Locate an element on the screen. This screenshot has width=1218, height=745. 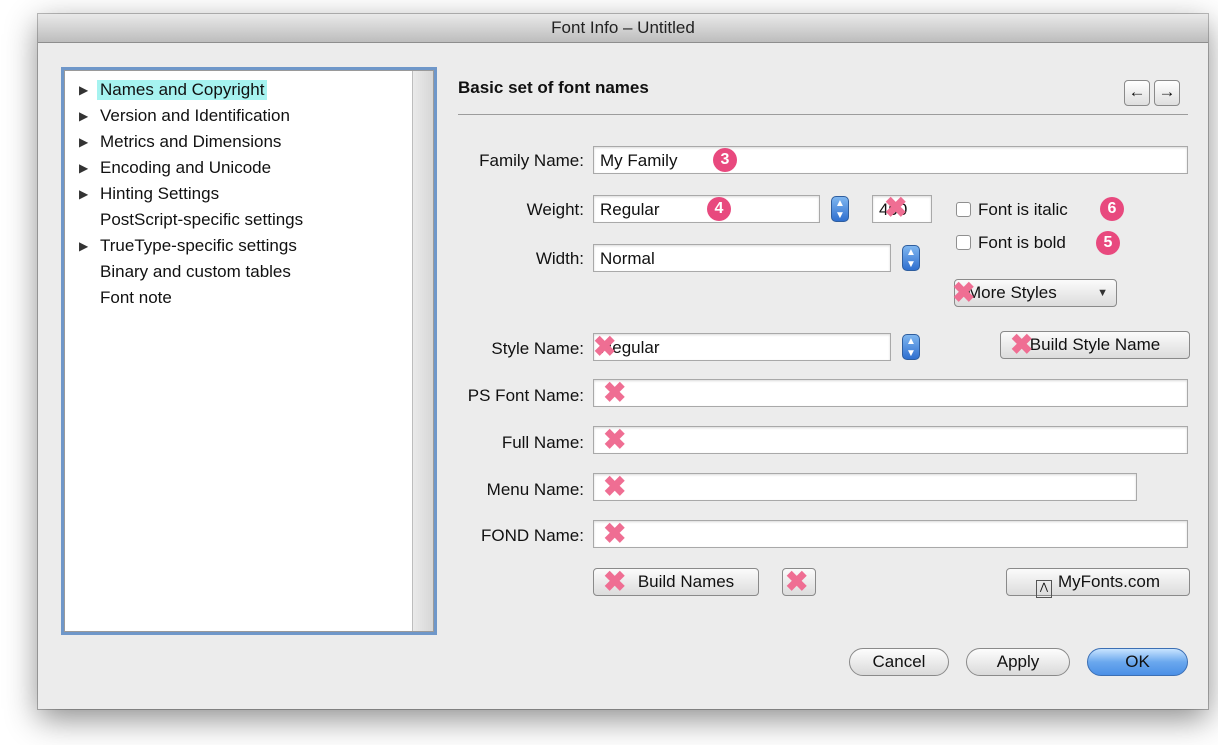
chart-icon: ⋀ is located at coordinates (1043, 589).